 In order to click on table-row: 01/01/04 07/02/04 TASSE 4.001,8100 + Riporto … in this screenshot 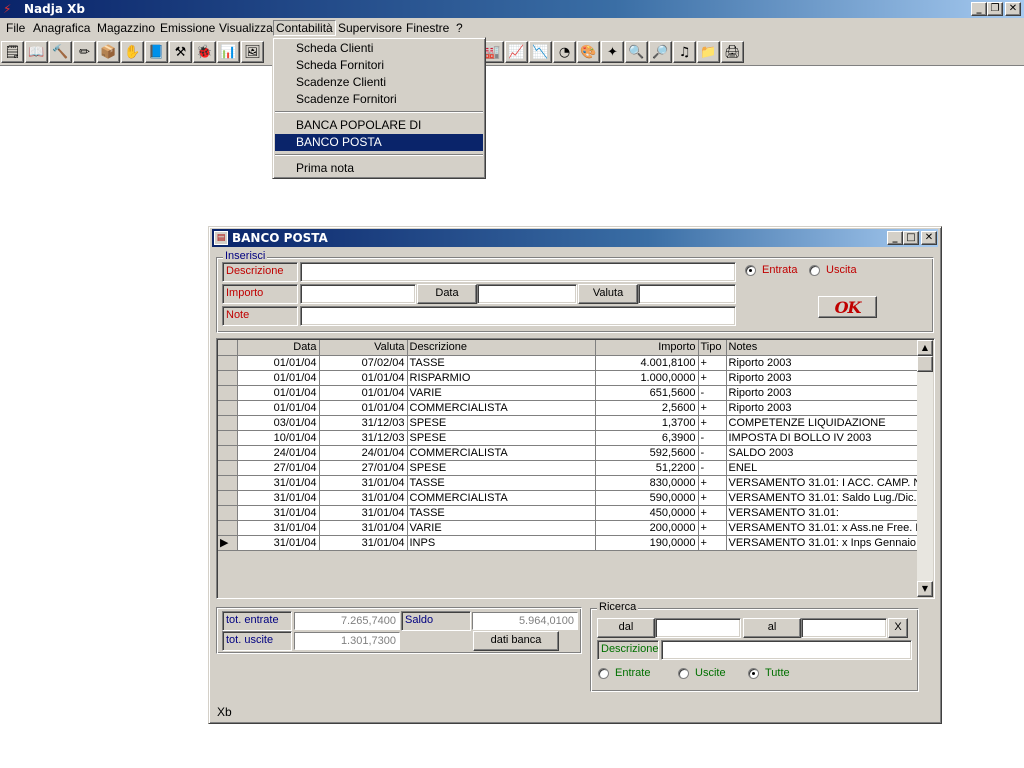, I will do `click(569, 363)`.